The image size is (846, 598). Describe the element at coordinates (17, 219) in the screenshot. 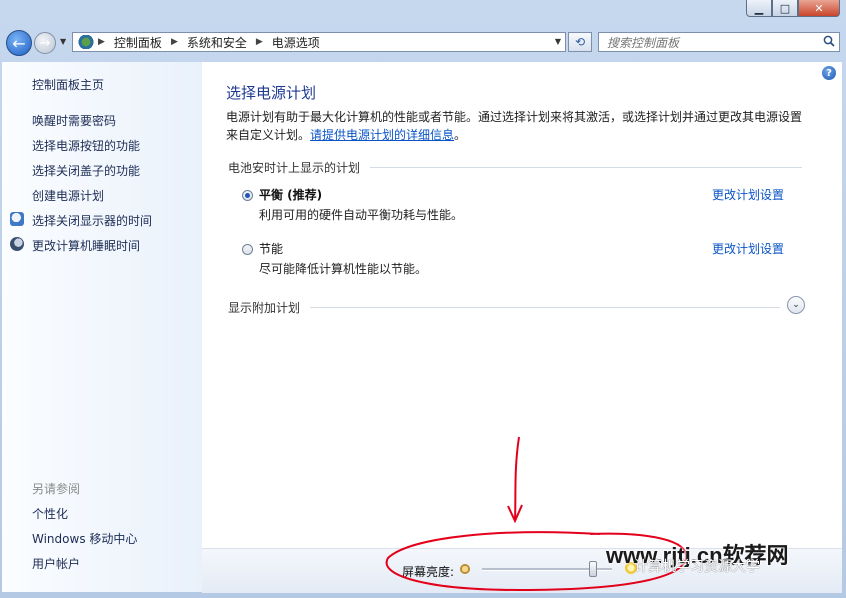

I see `monitor-clock-icon` at that location.